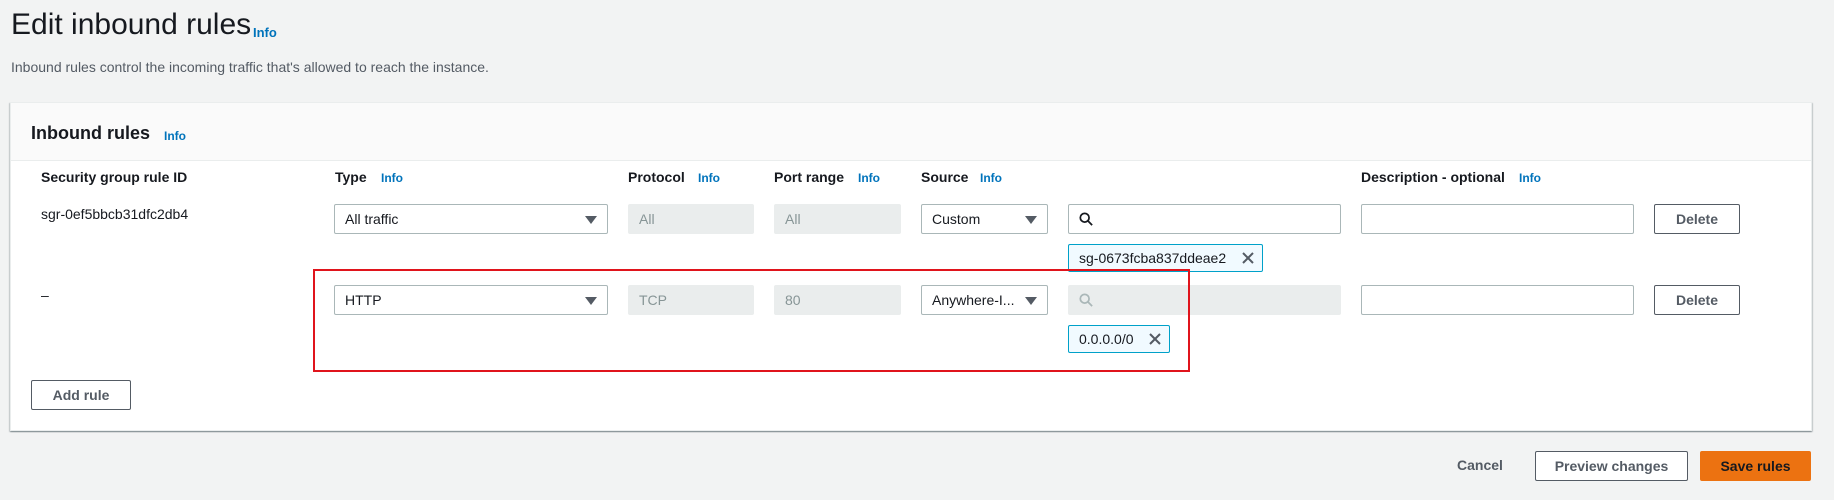  I want to click on column-header-rule-id: Security group rule ID, so click(114, 177).